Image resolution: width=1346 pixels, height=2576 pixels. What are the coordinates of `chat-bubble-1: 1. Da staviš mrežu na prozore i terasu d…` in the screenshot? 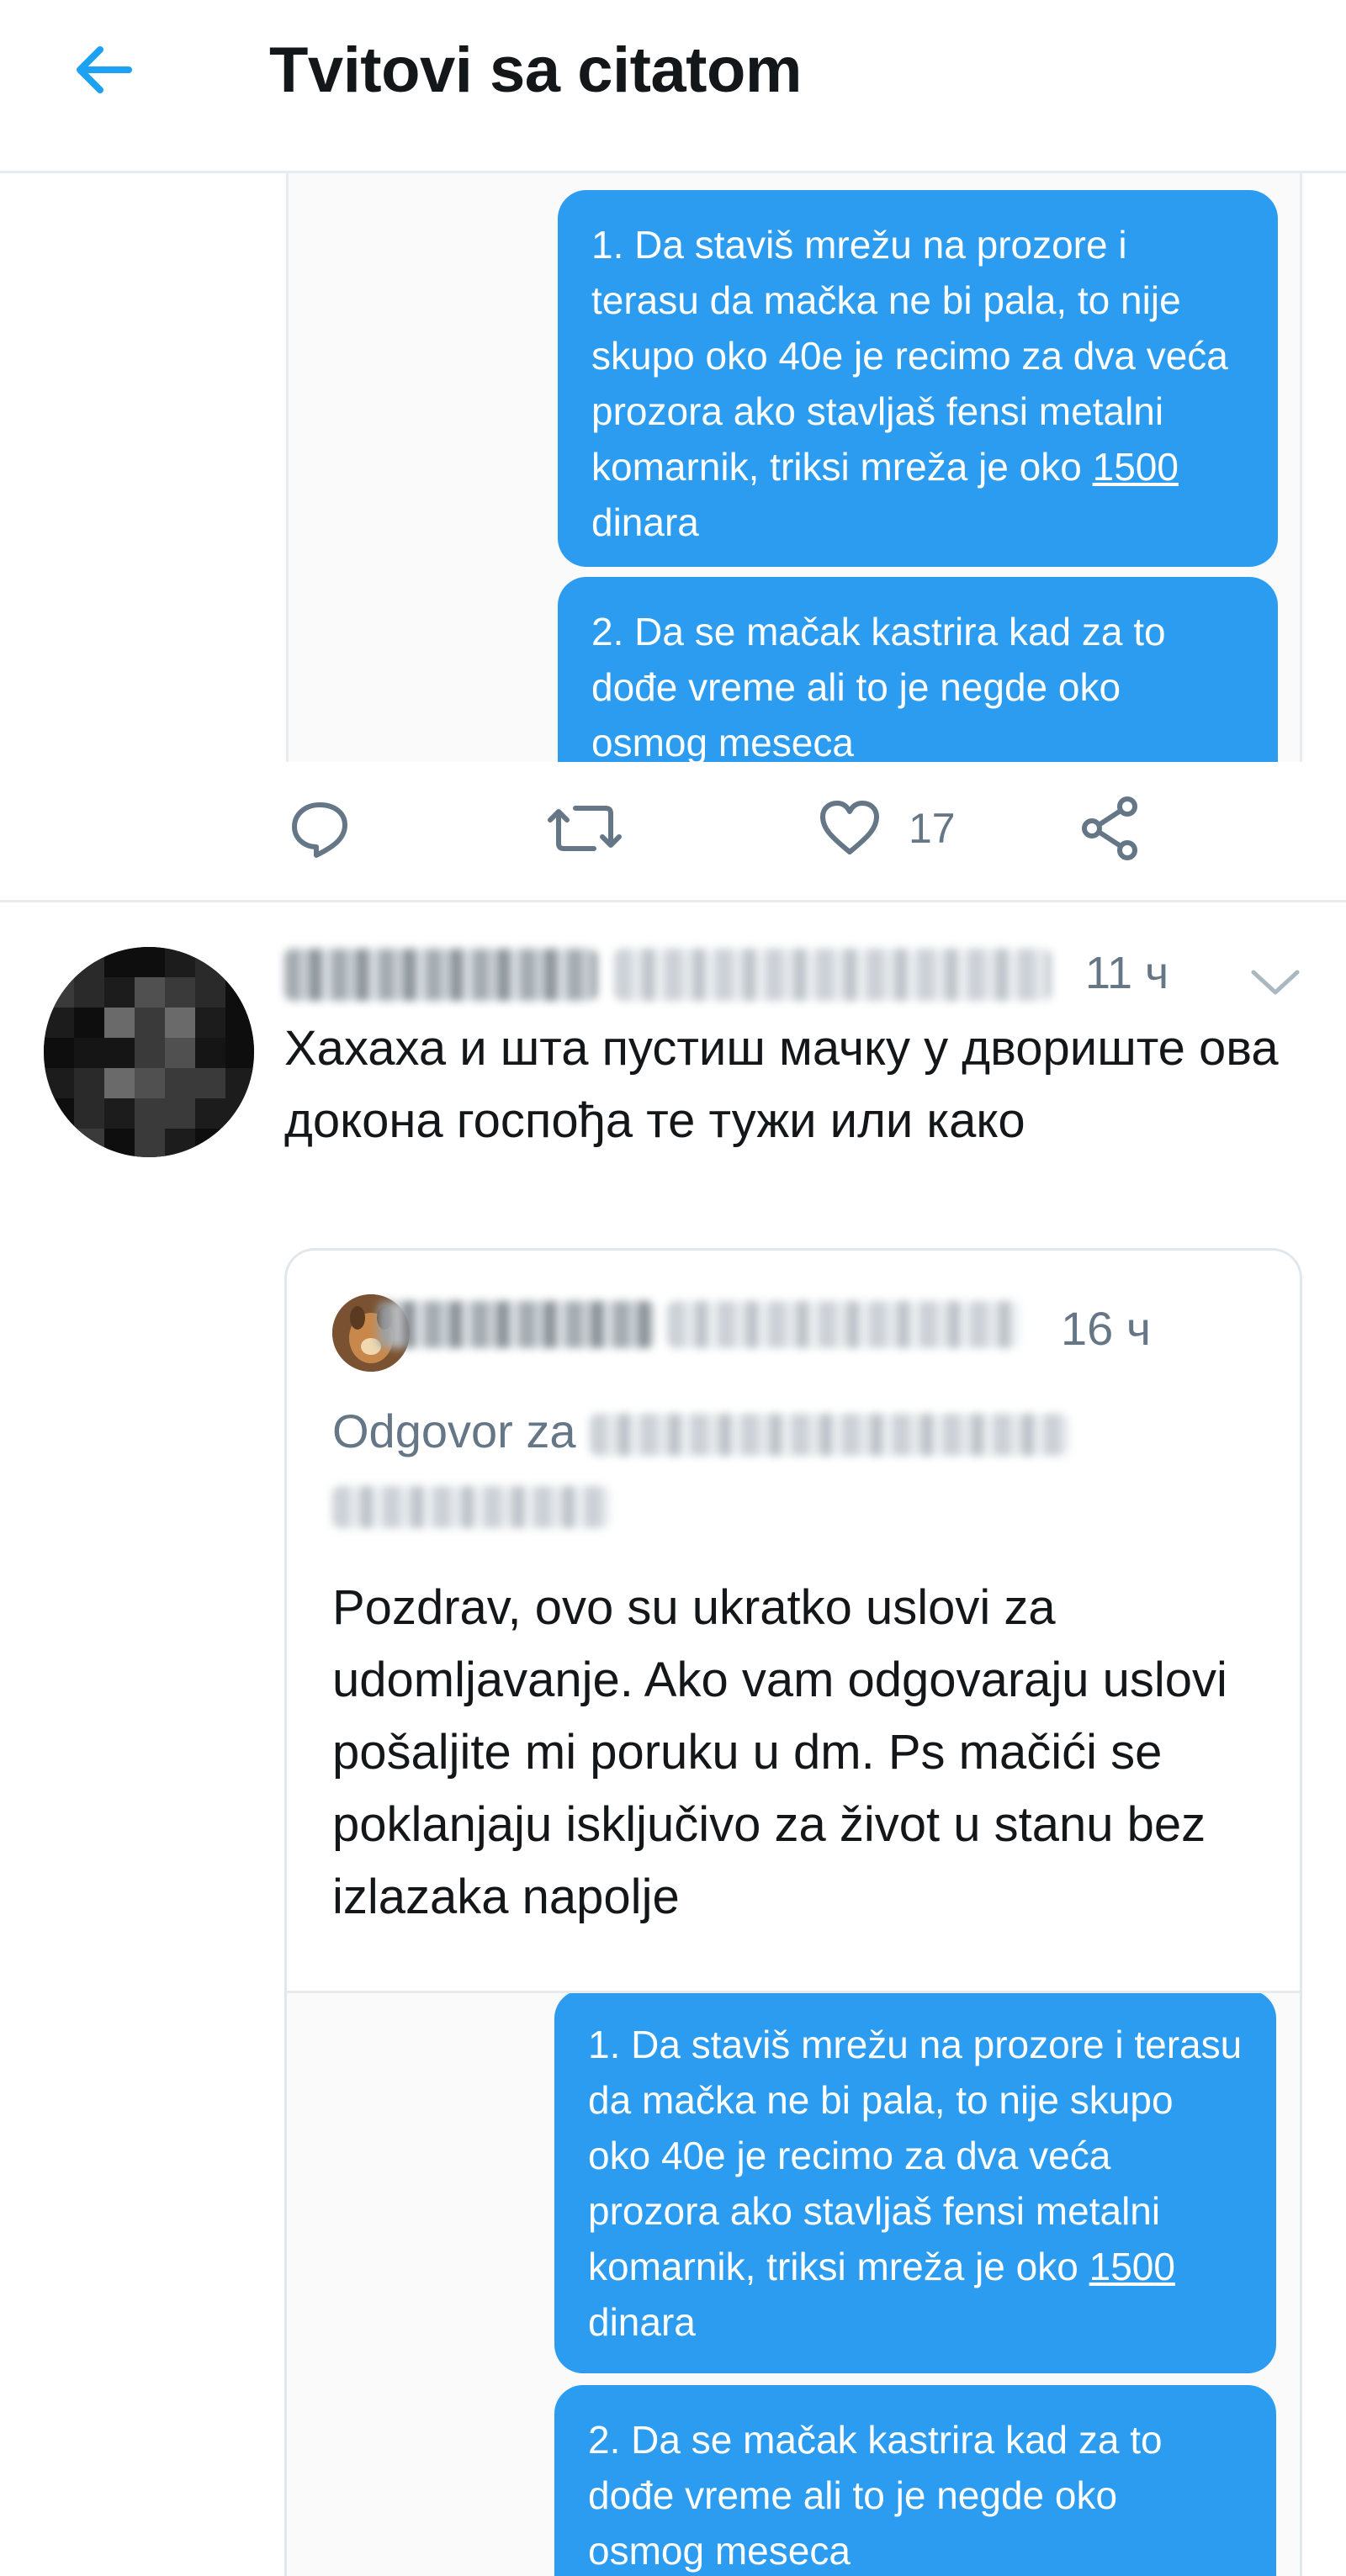 It's located at (918, 378).